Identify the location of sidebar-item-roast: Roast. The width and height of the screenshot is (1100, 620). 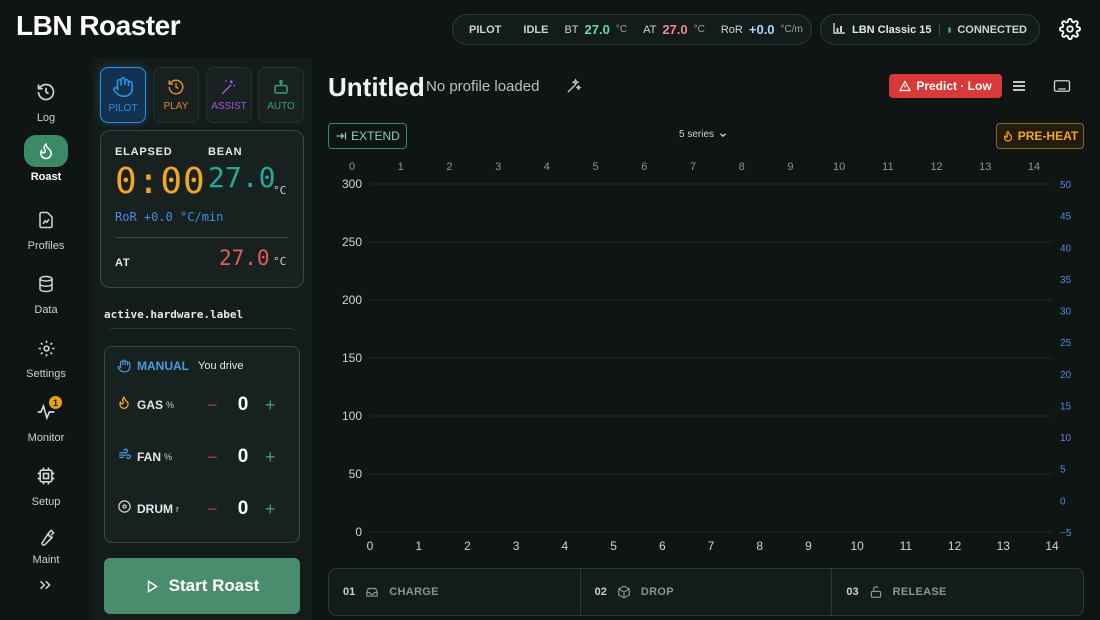
(46, 165).